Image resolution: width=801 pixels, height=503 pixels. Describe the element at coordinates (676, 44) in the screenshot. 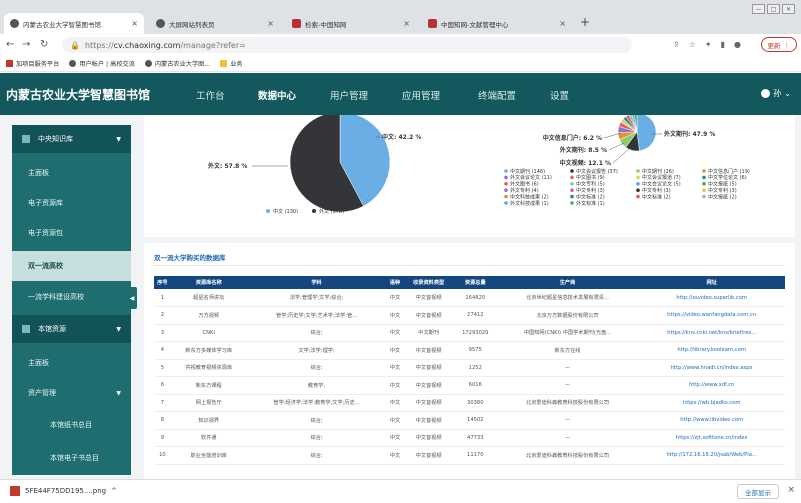

I see `share-icon: ⇪` at that location.